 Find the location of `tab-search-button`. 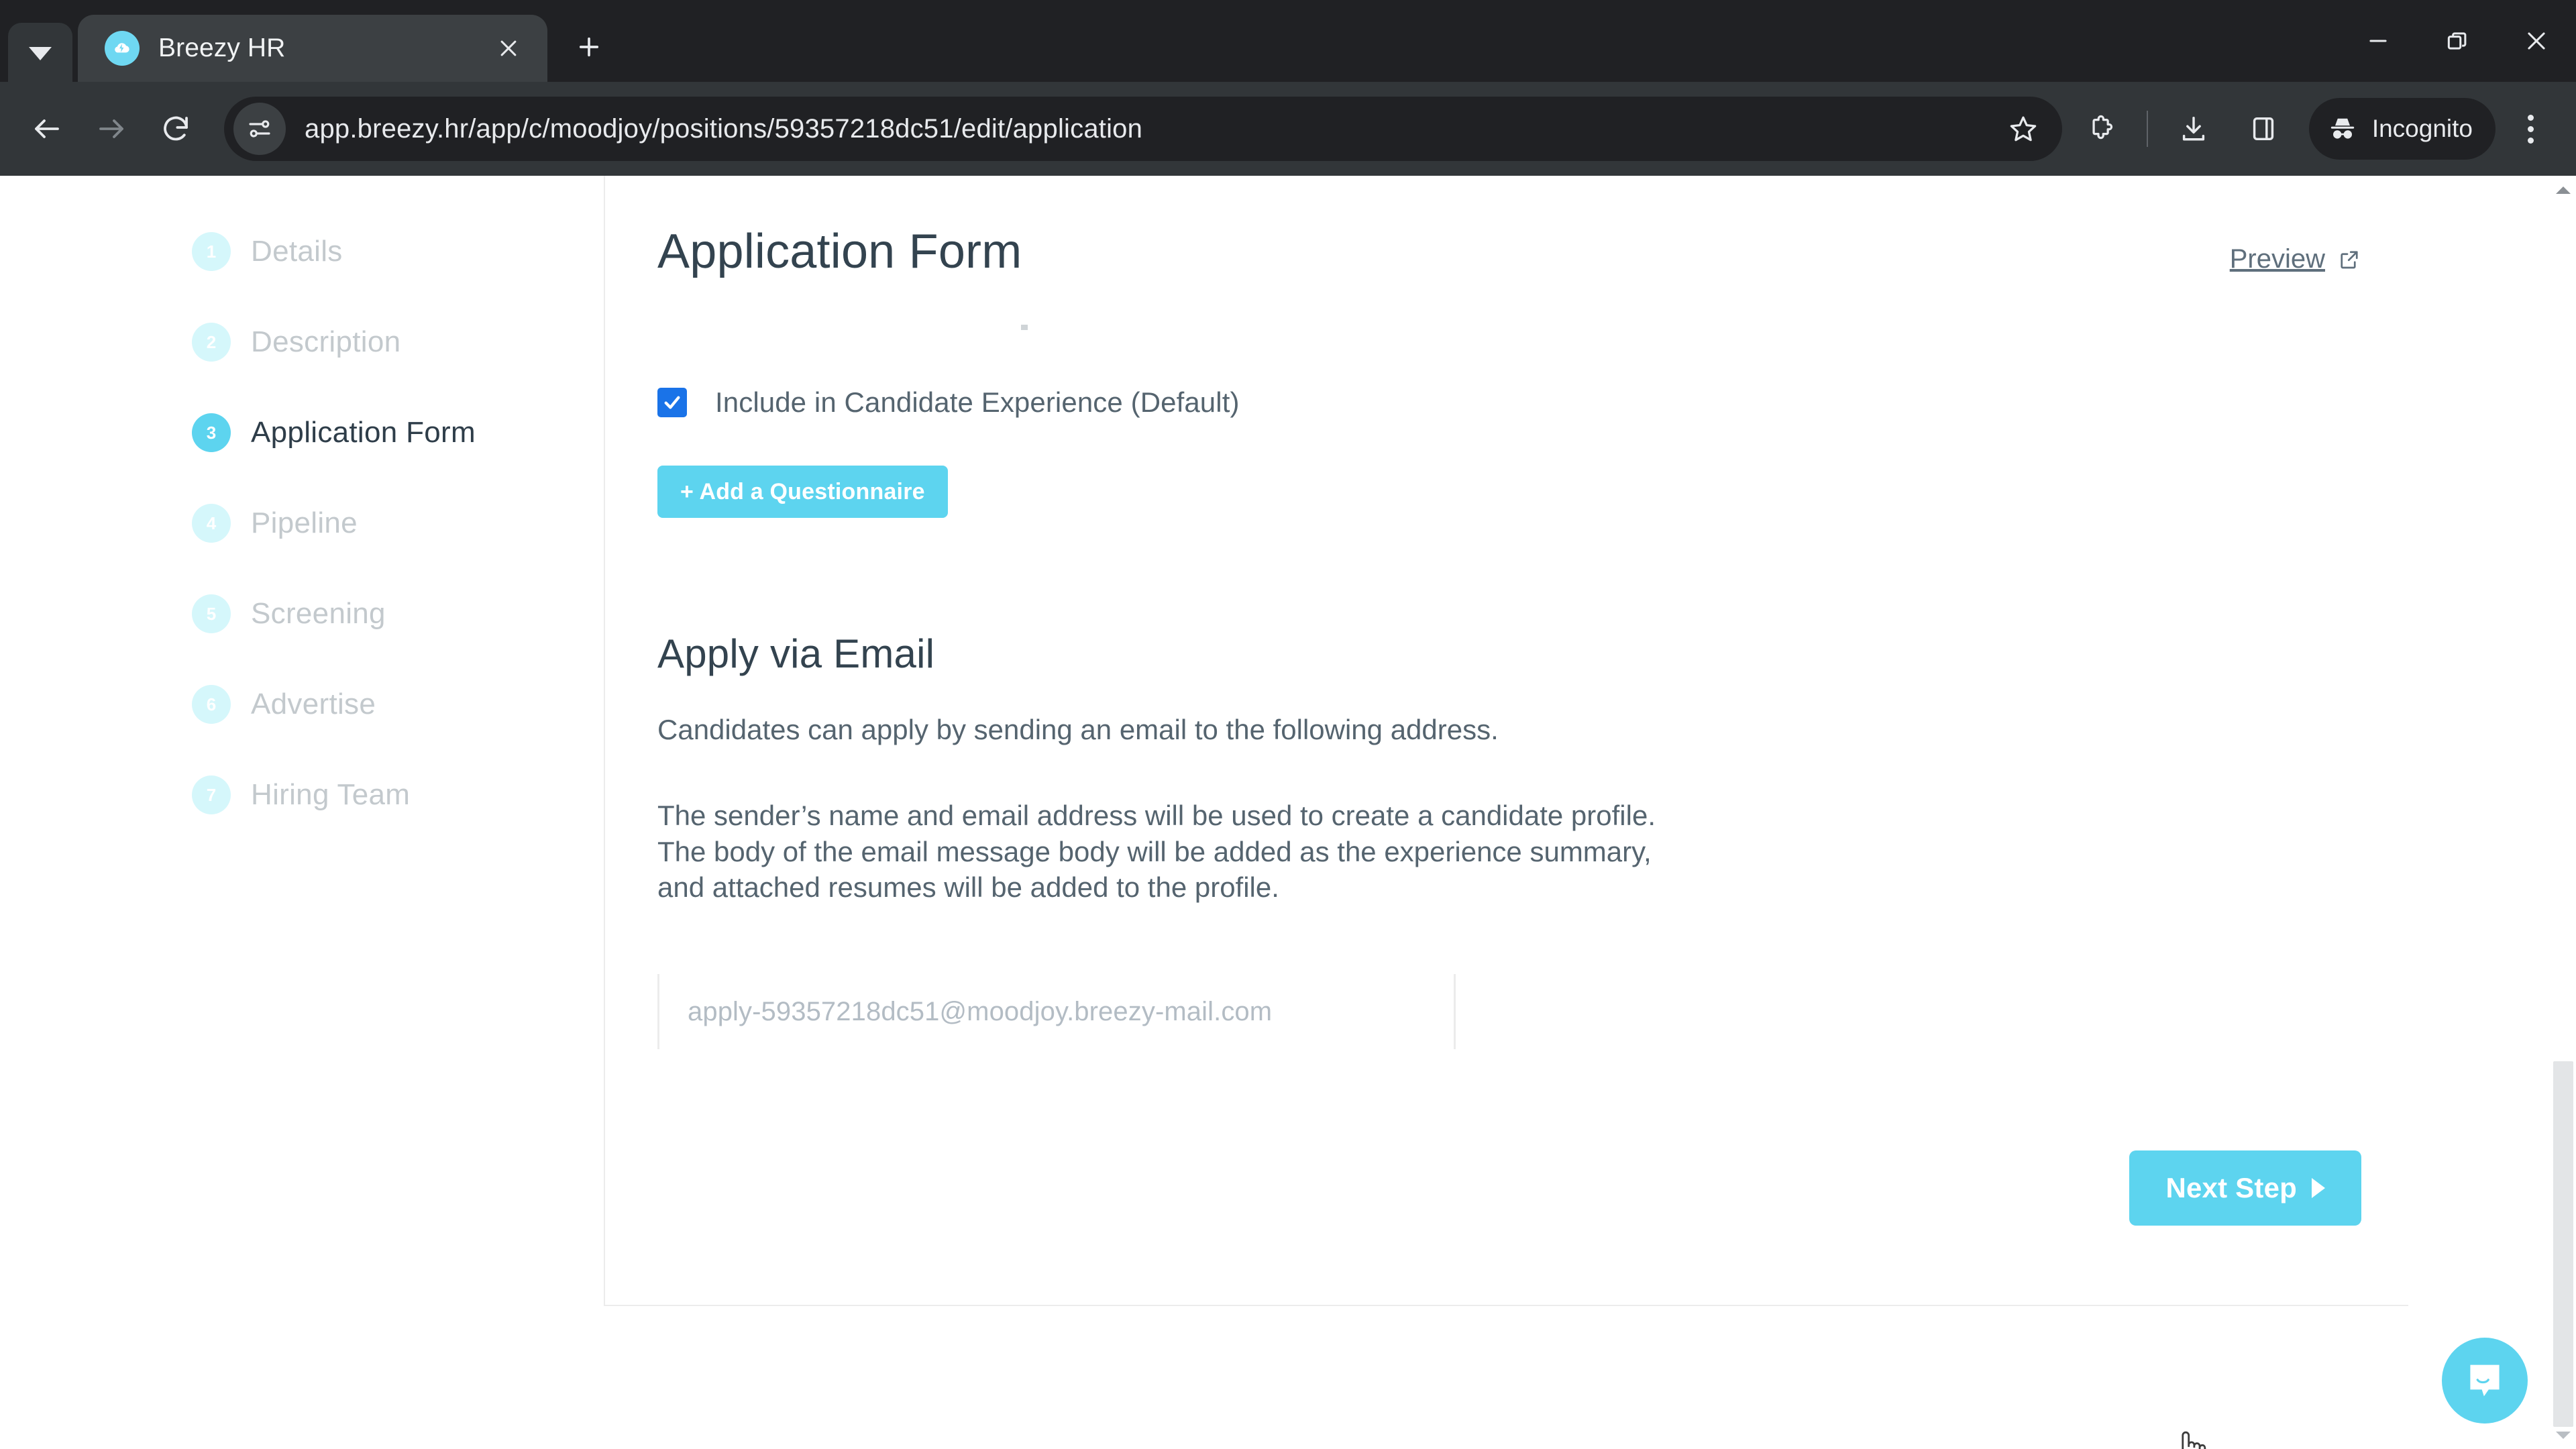

tab-search-button is located at coordinates (40, 52).